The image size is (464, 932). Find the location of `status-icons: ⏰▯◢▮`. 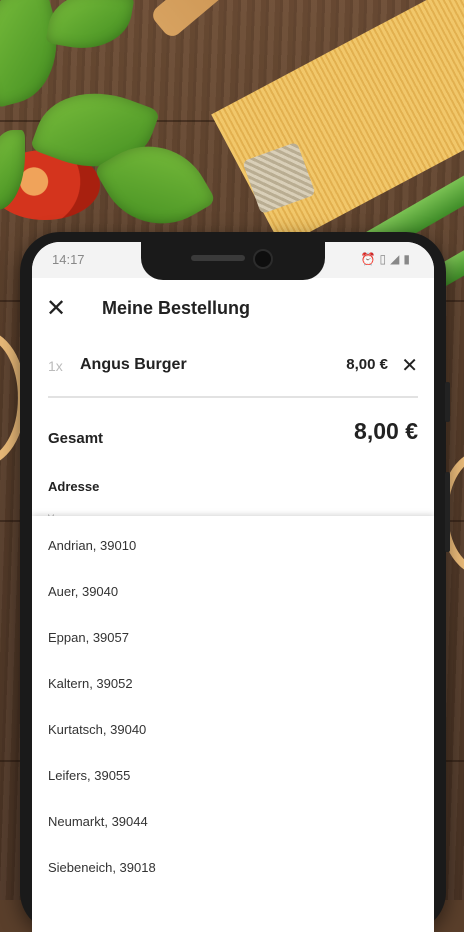

status-icons: ⏰▯◢▮ is located at coordinates (387, 259).